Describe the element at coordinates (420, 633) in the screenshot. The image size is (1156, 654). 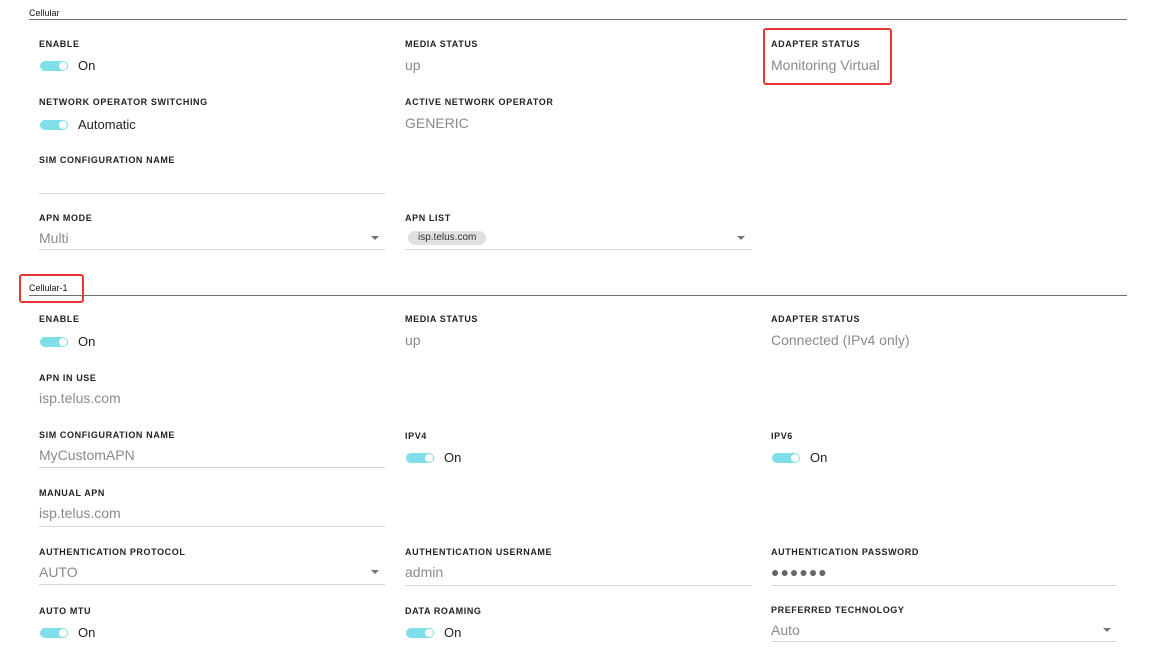
I see `data-roaming-toggle` at that location.